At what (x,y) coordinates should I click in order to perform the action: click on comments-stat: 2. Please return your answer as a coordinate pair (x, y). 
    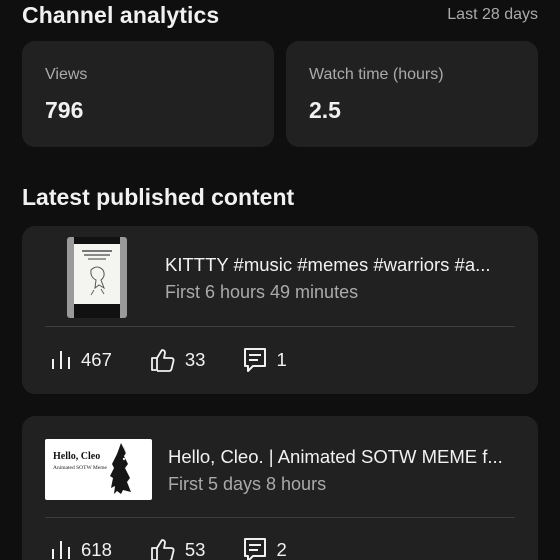
    Looking at the image, I should click on (265, 548).